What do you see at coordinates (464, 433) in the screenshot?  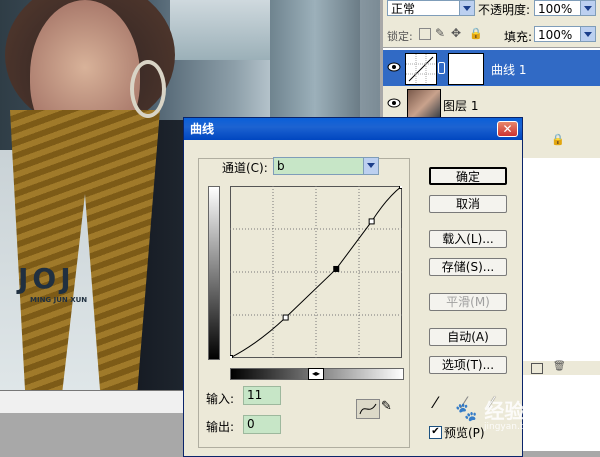 I see `preview-label: 预览(P)` at bounding box center [464, 433].